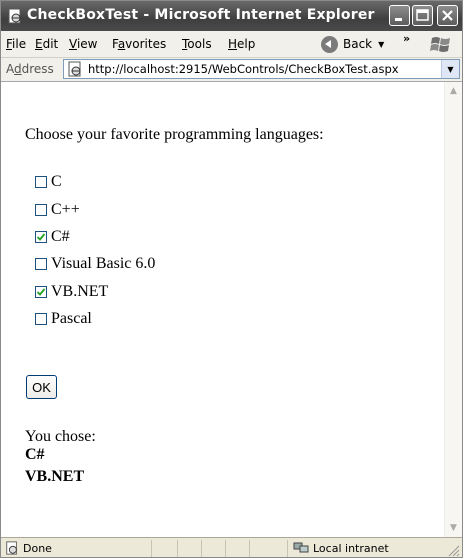 The image size is (463, 558). What do you see at coordinates (329, 44) in the screenshot?
I see `back-arrow-icon` at bounding box center [329, 44].